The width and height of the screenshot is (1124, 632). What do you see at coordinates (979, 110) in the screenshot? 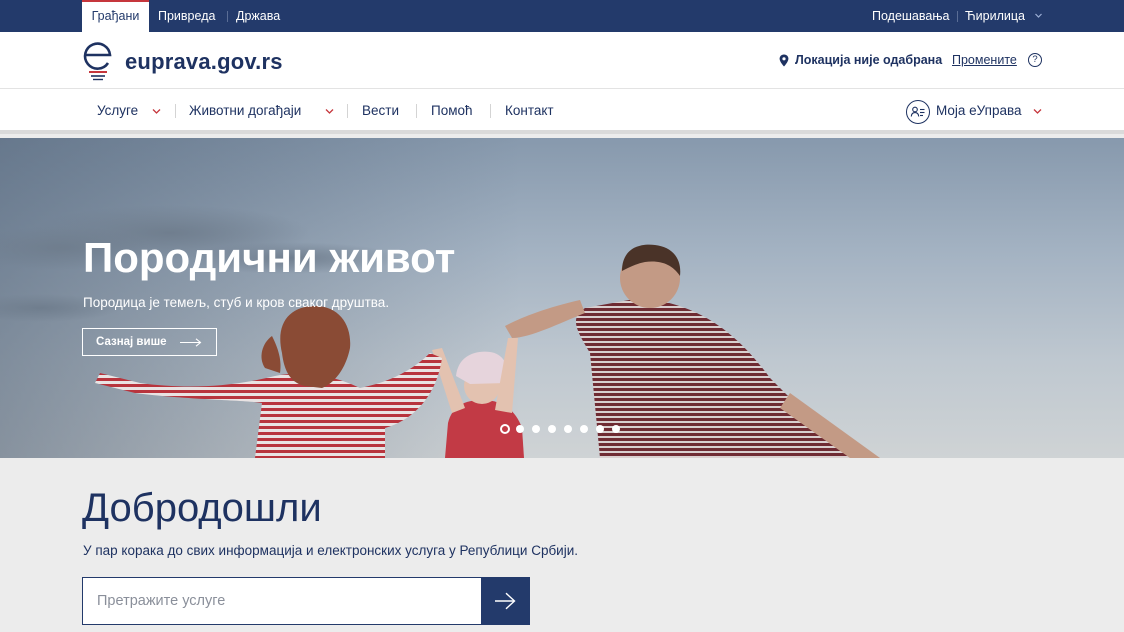
I see `account-menu-label: Моја еУправа` at bounding box center [979, 110].